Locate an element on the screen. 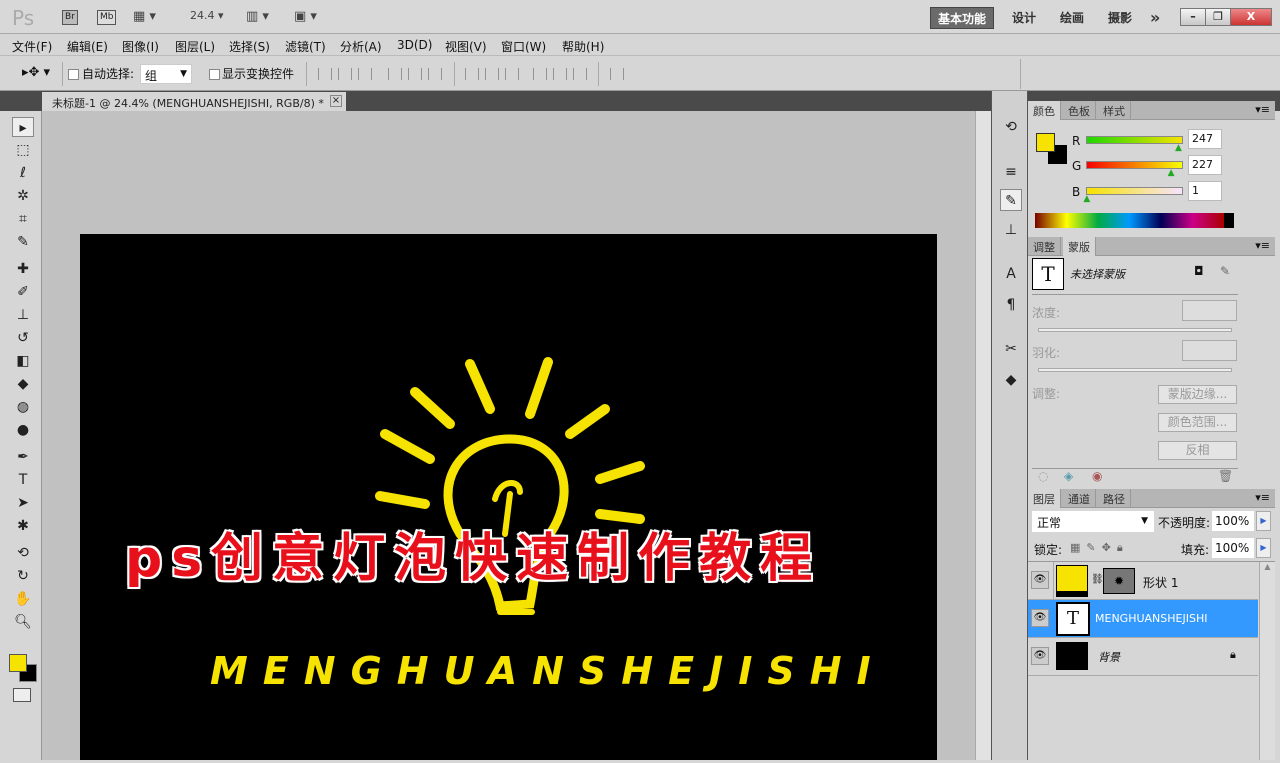 The width and height of the screenshot is (1280, 763). eyedropper-tool-icon: ✎ is located at coordinates (23, 242).